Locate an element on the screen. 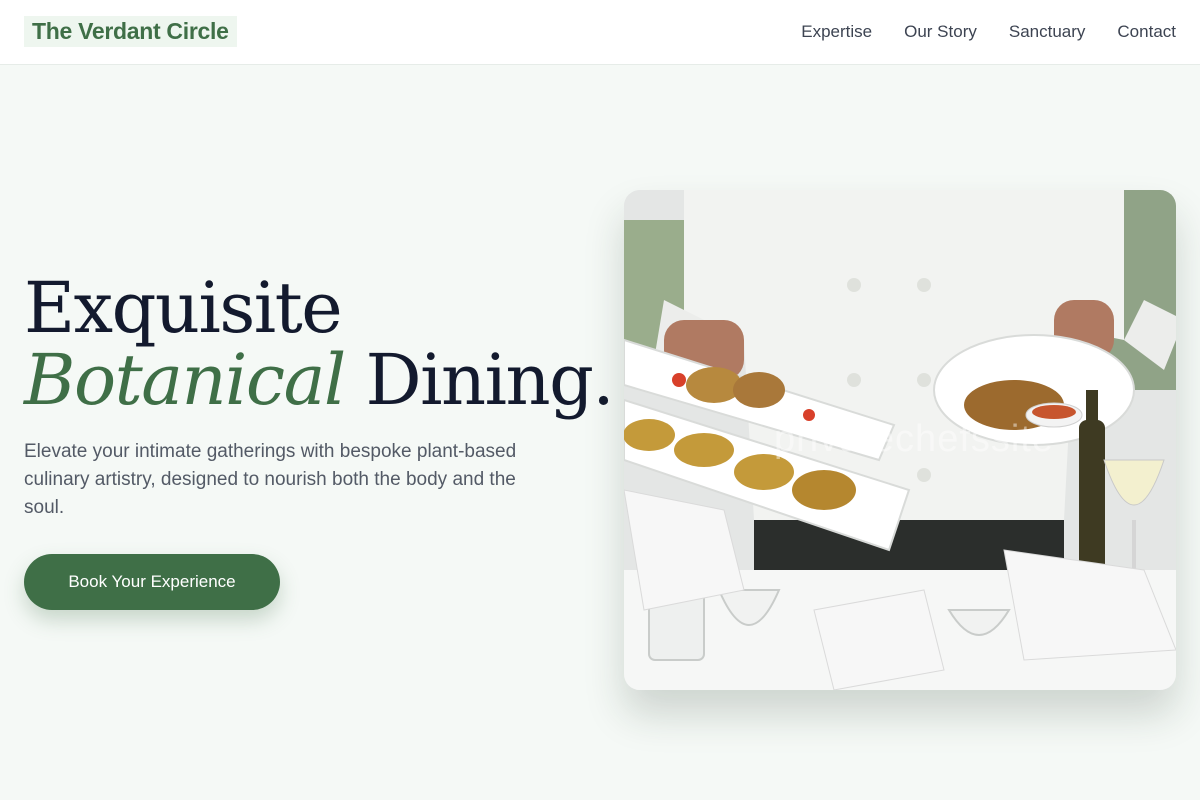  headline-line-1: Exquisite is located at coordinates (183, 308).